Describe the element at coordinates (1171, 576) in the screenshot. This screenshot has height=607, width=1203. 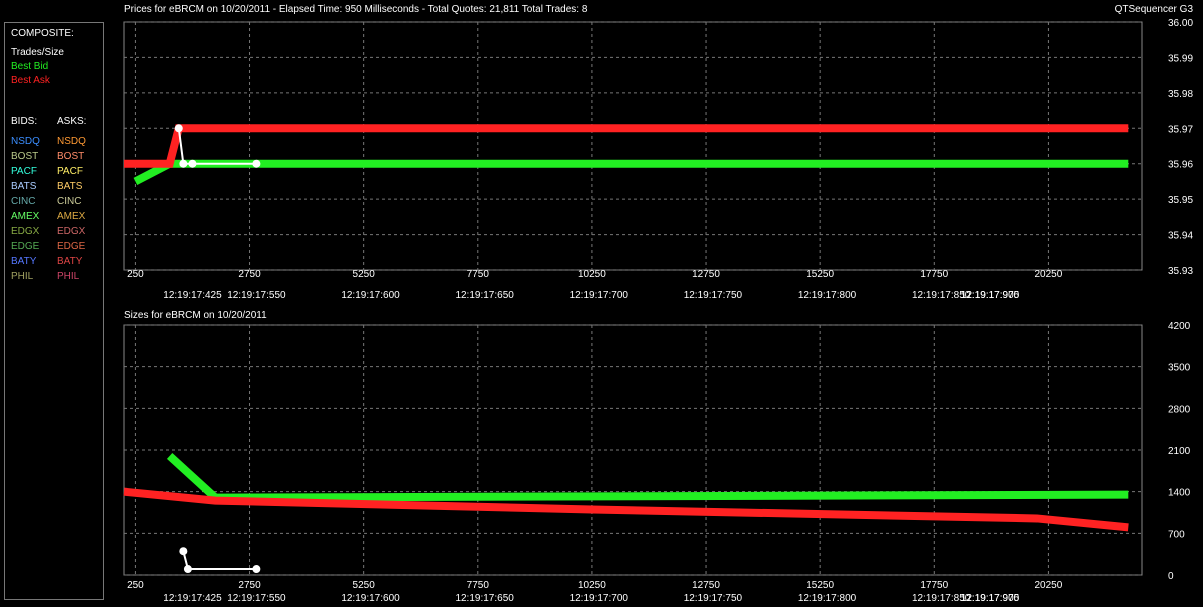
I see `size-y-tick: 0` at that location.